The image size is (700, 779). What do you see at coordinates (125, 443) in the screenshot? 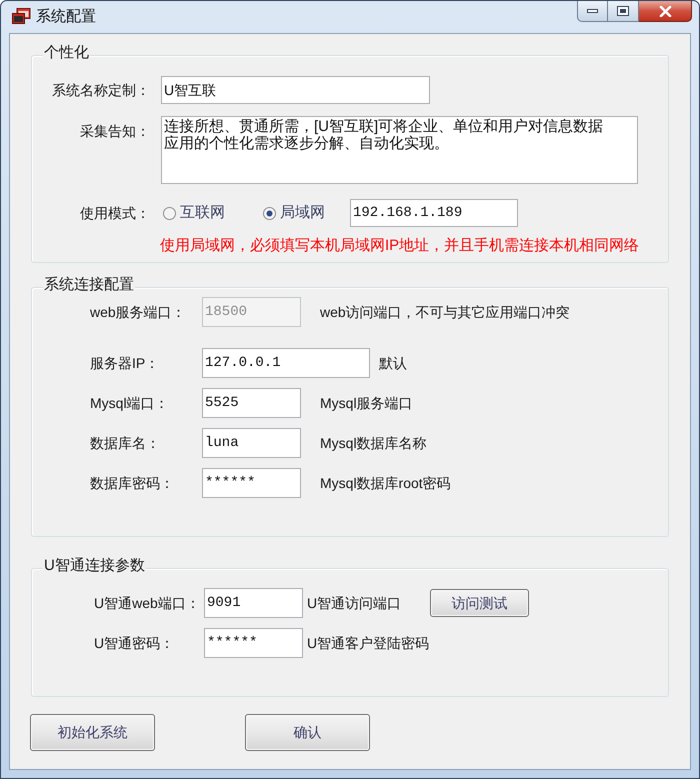
I see `field-label: 数据库名：` at bounding box center [125, 443].